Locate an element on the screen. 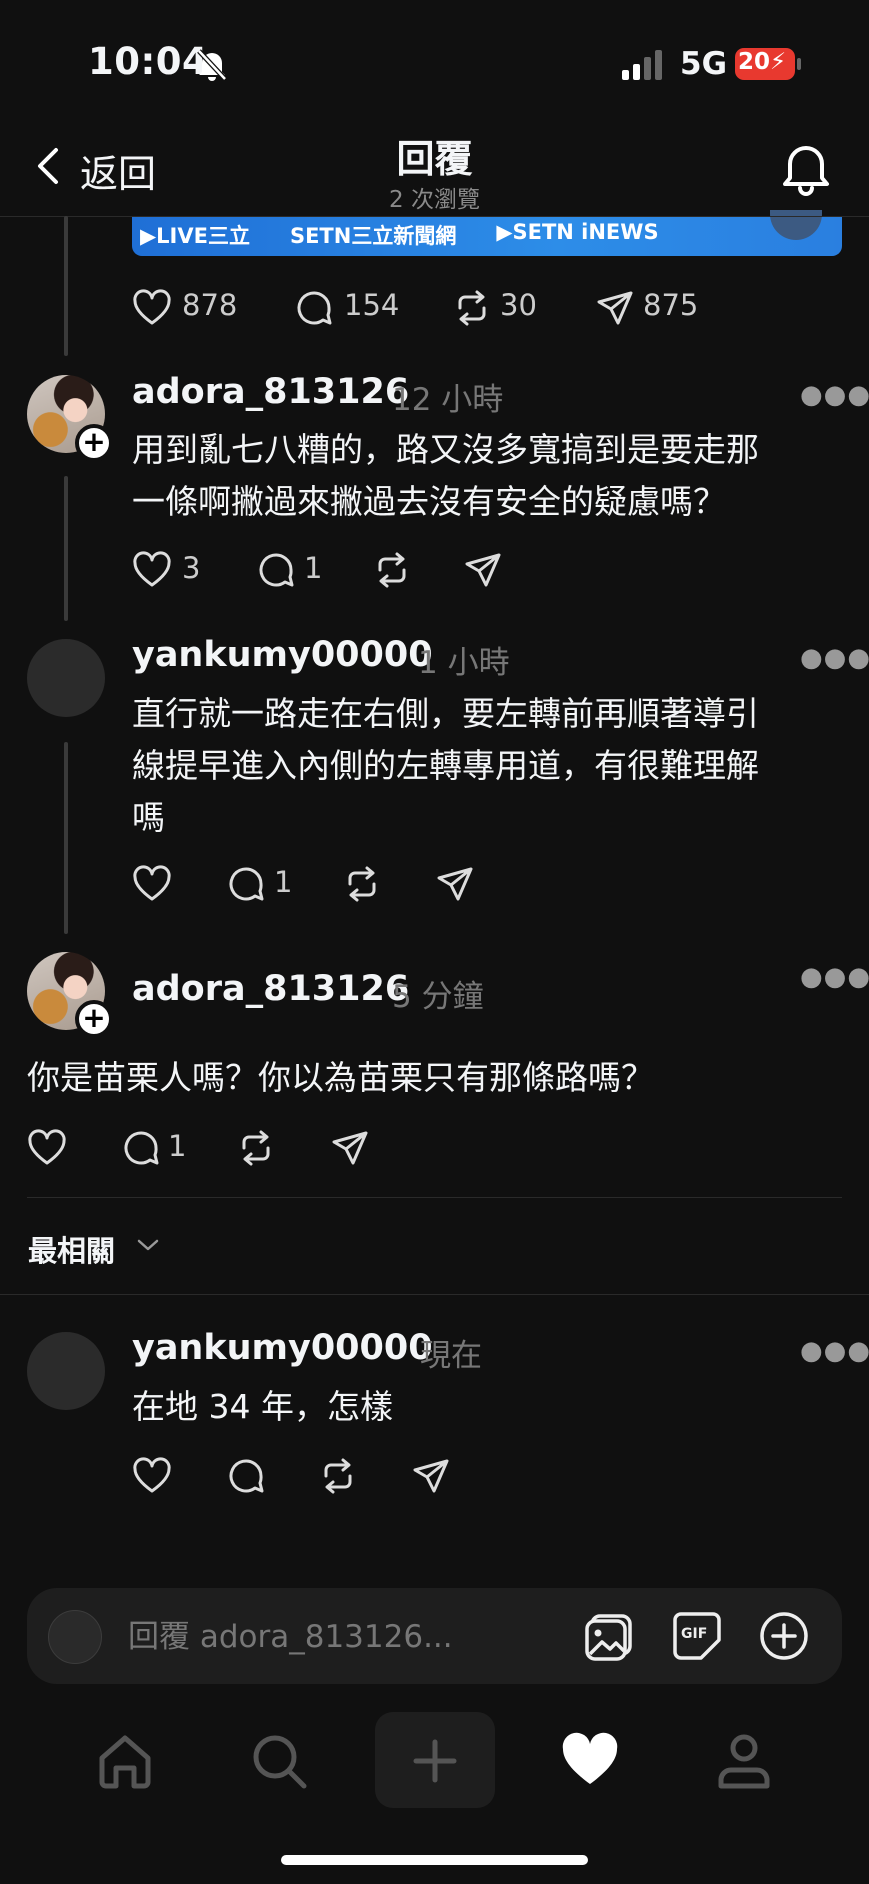  heart-filled-icon is located at coordinates (590, 1761).